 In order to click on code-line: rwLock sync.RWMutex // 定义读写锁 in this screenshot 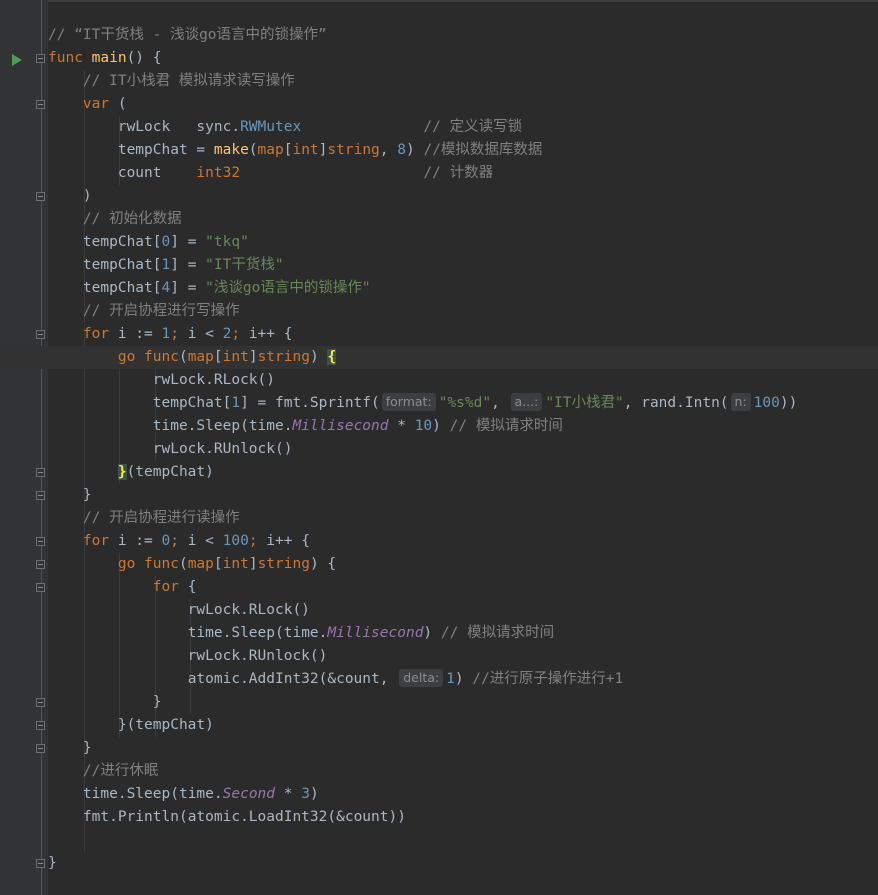, I will do `click(463, 127)`.